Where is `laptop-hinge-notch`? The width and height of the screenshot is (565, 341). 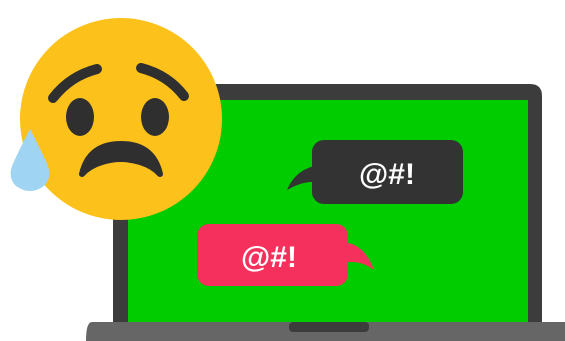 laptop-hinge-notch is located at coordinates (329, 327).